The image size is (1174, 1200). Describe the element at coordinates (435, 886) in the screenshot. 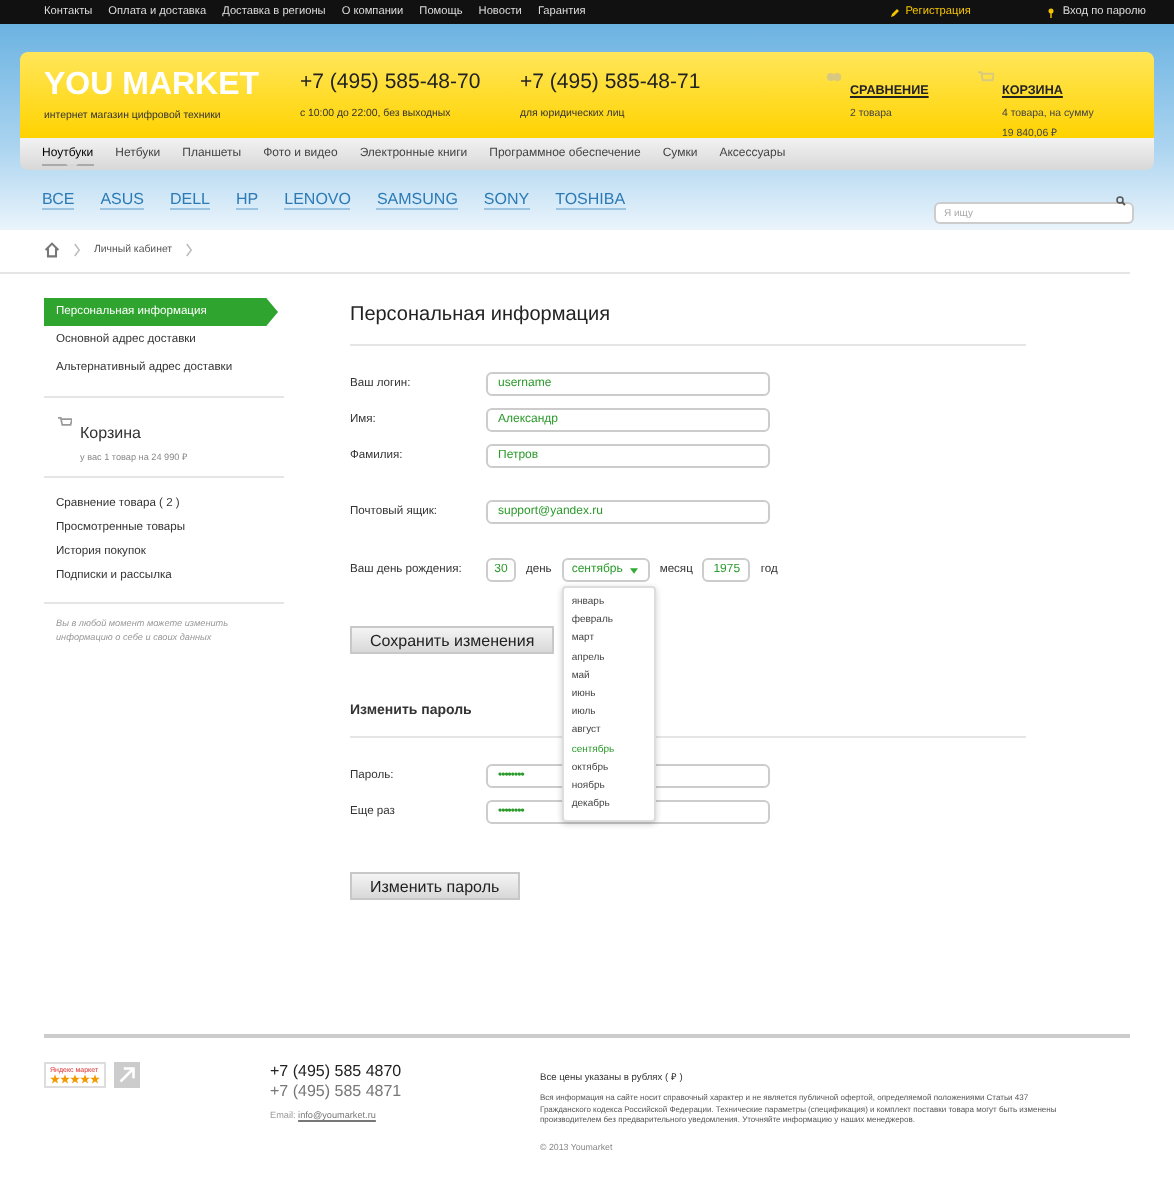

I see `change-password-button: Изменить пароль` at that location.